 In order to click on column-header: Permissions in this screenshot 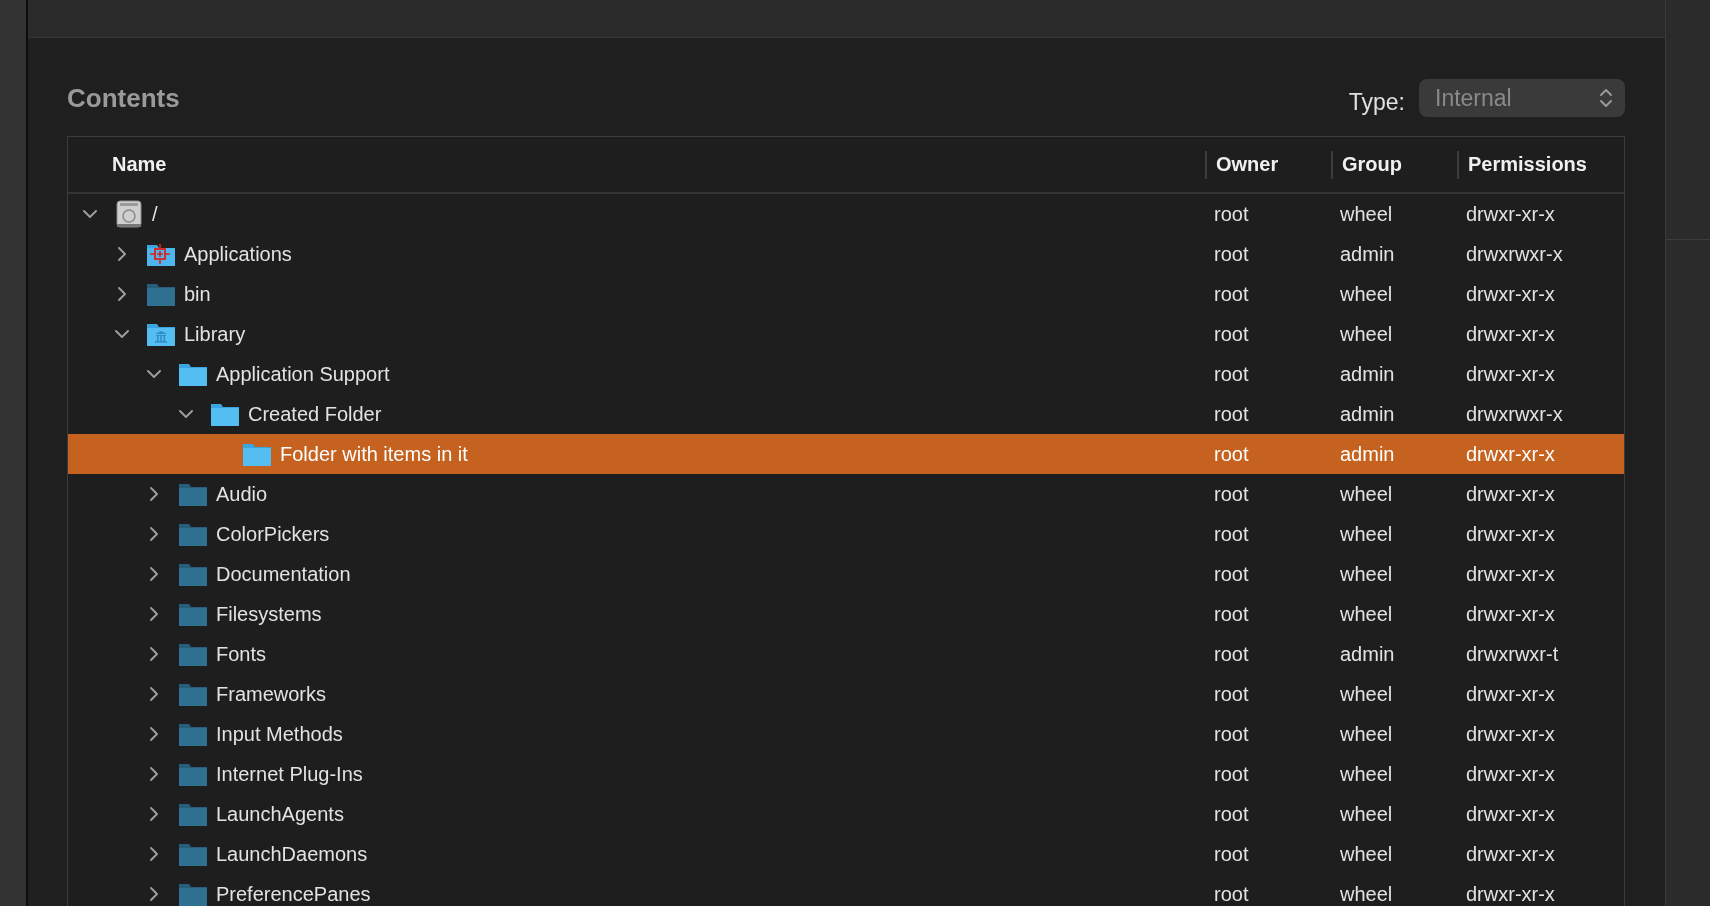, I will do `click(1540, 164)`.